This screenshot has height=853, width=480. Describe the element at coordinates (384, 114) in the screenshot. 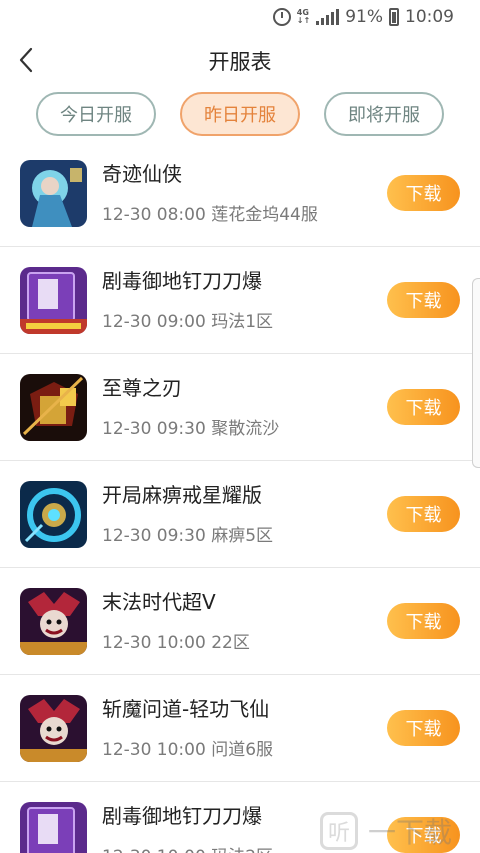

I see `tab-upcoming: 即将开服` at that location.